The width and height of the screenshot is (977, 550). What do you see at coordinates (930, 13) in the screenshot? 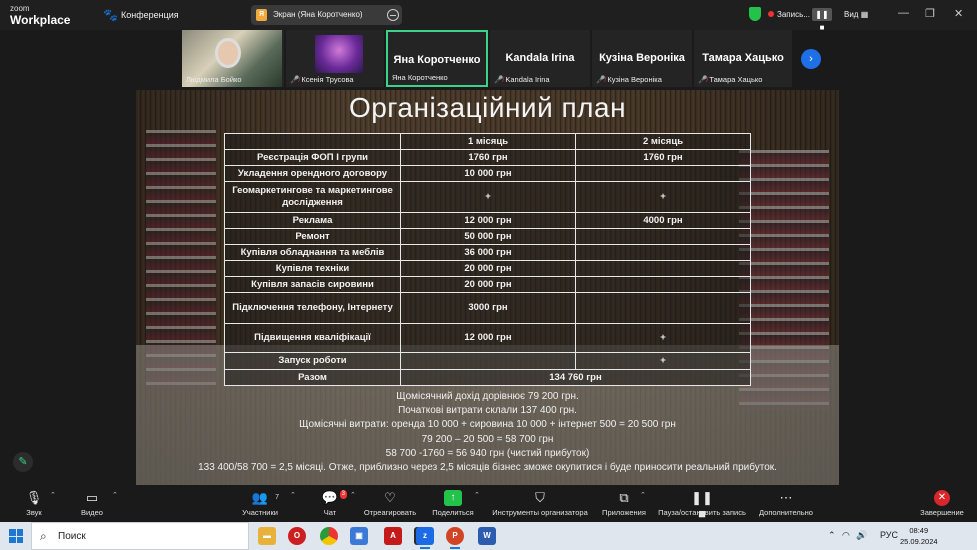
I see `restore-icon: ❐` at bounding box center [930, 13].